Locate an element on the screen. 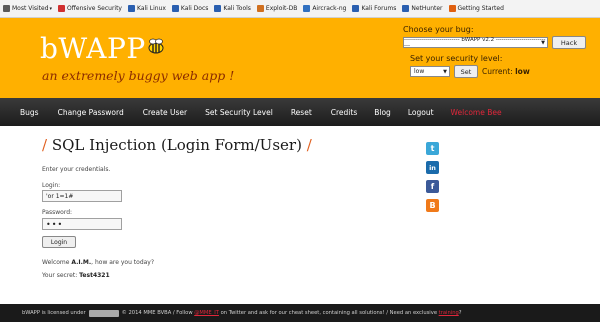 The height and width of the screenshot is (322, 600). bookmark-item: Kali Tools is located at coordinates (232, 8).